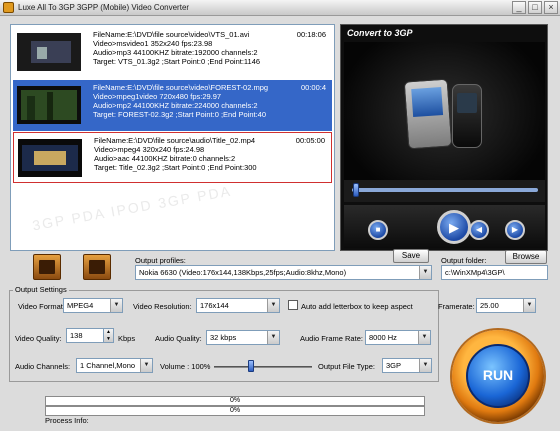 The height and width of the screenshot is (431, 560). Describe the element at coordinates (41, 289) in the screenshot. I see `output-settings-title: Output Settings` at that location.